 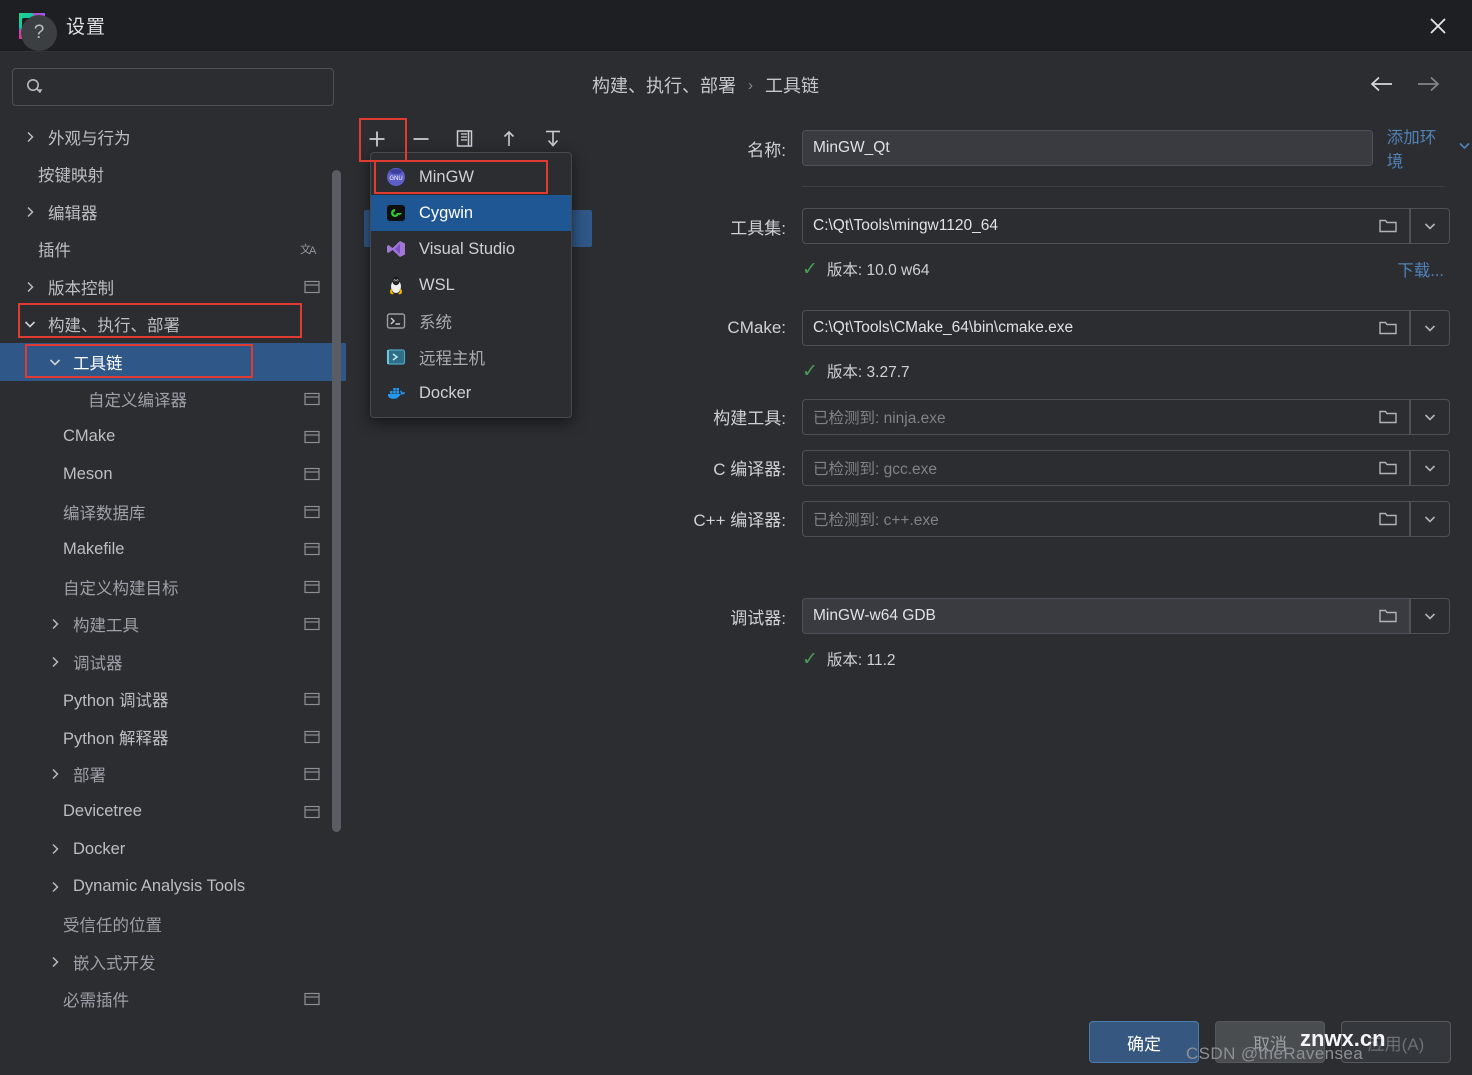 I want to click on help-button: ?, so click(x=39, y=33).